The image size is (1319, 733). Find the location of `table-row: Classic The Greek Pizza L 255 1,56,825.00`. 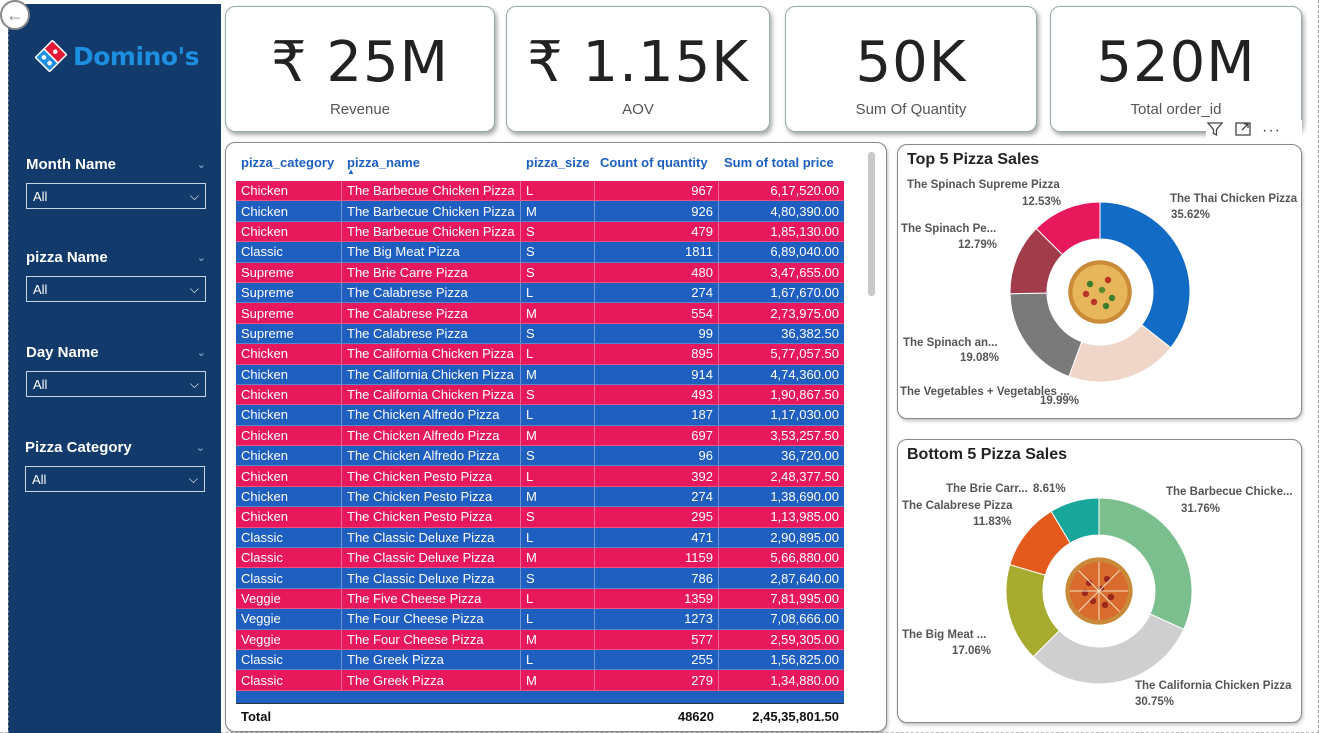

table-row: Classic The Greek Pizza L 255 1,56,825.00 is located at coordinates (540, 660).